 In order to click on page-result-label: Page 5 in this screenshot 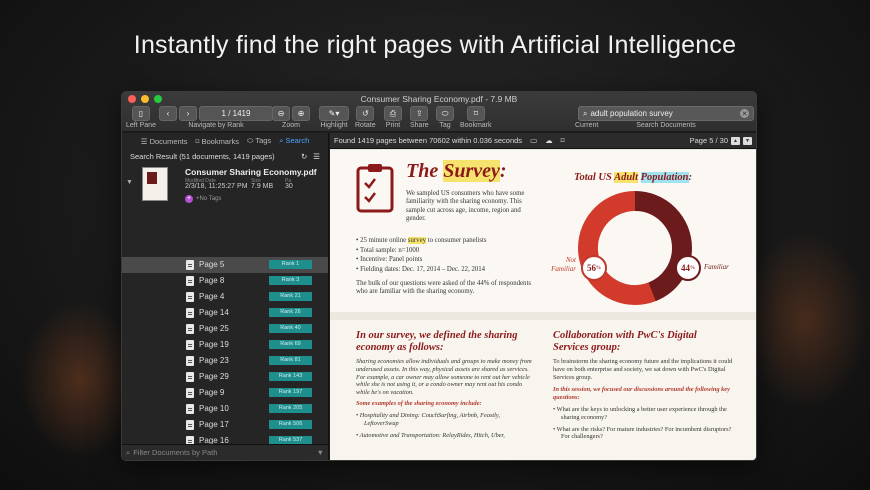, I will do `click(212, 264)`.